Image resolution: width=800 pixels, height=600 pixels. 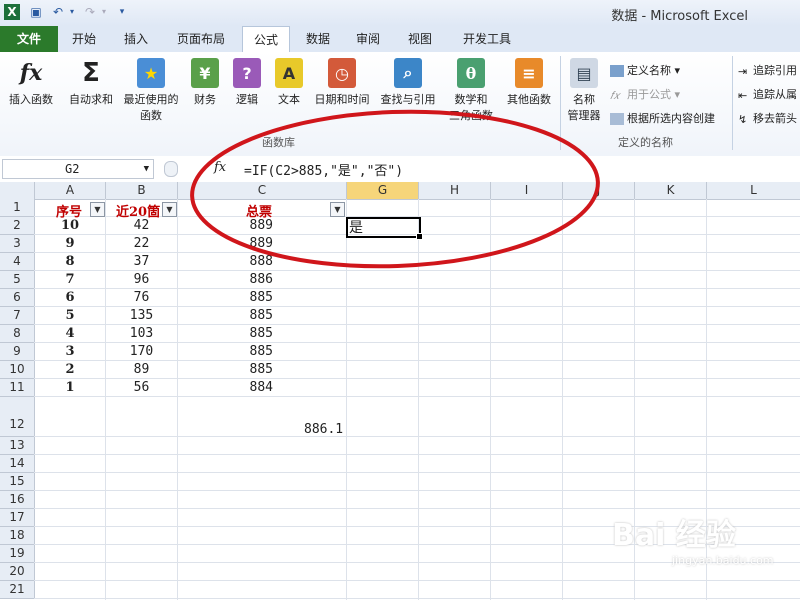 What do you see at coordinates (723, 560) in the screenshot?
I see `watermark-url: jingyan.baidu.com` at bounding box center [723, 560].